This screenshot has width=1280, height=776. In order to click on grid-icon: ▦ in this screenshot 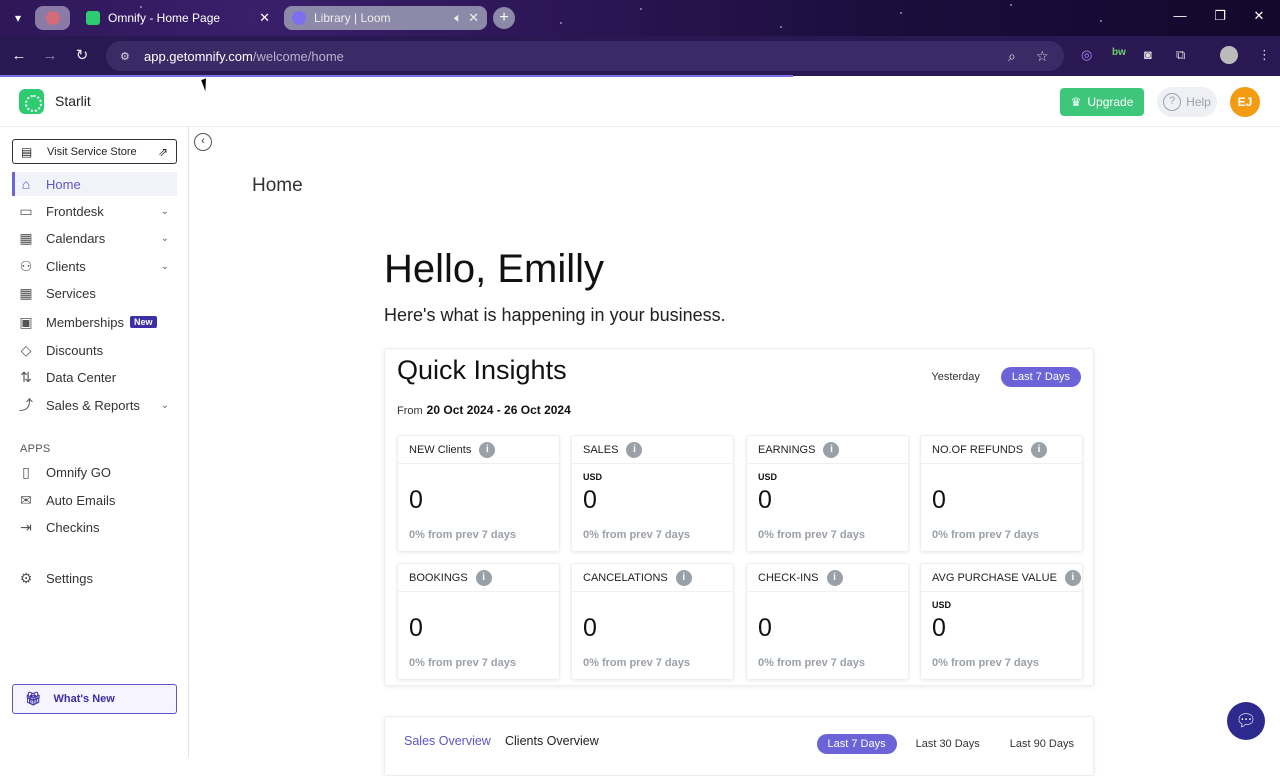, I will do `click(26, 292)`.